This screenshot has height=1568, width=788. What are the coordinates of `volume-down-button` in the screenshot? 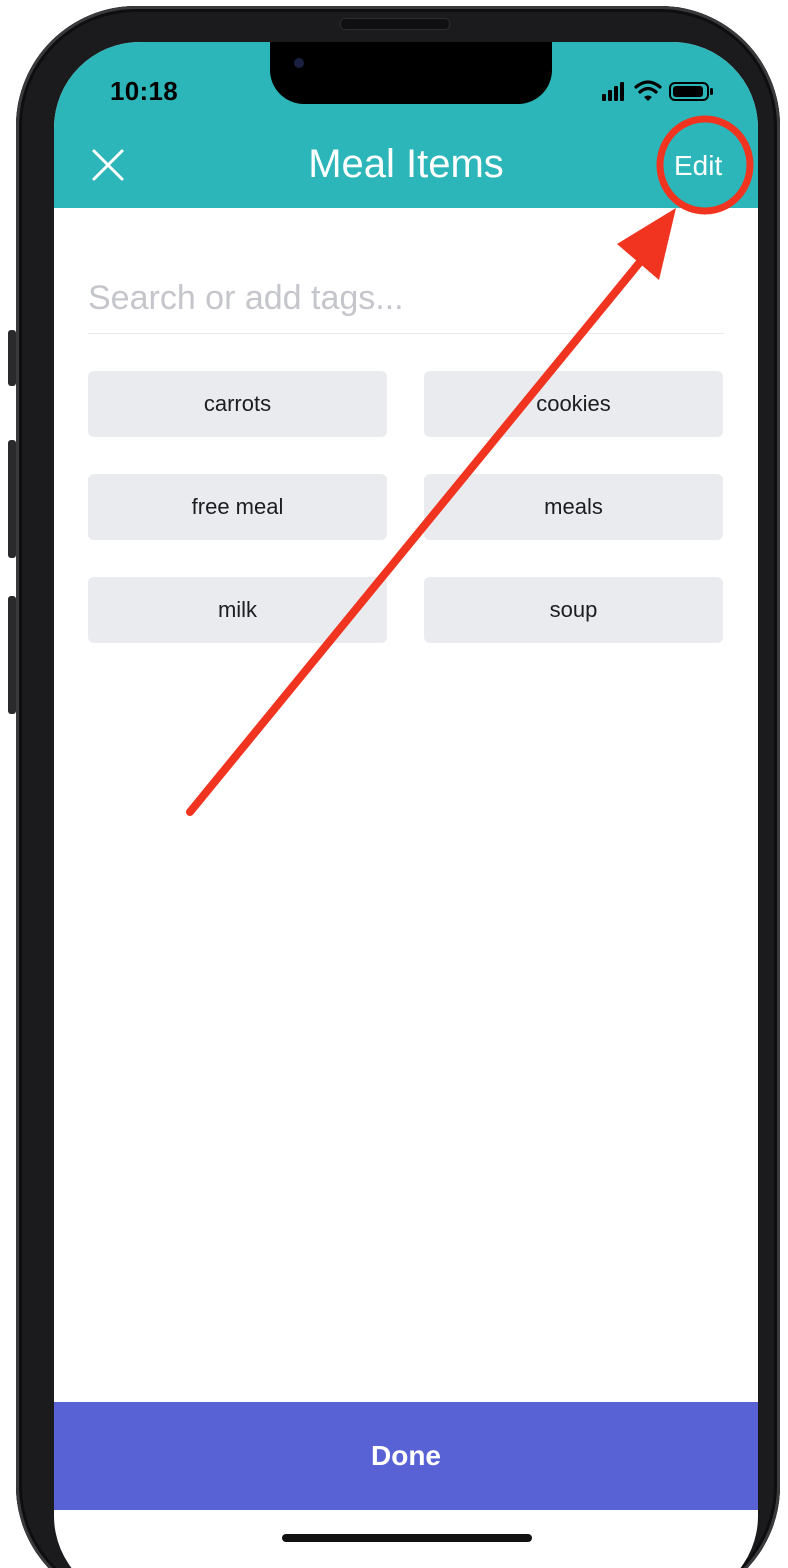 It's located at (12, 655).